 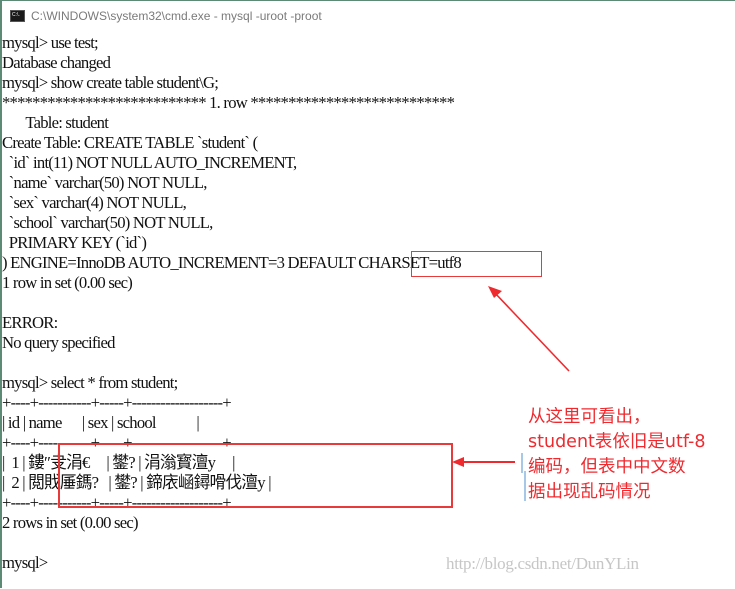 I want to click on terminal-line: Database changed, so click(x=56, y=62).